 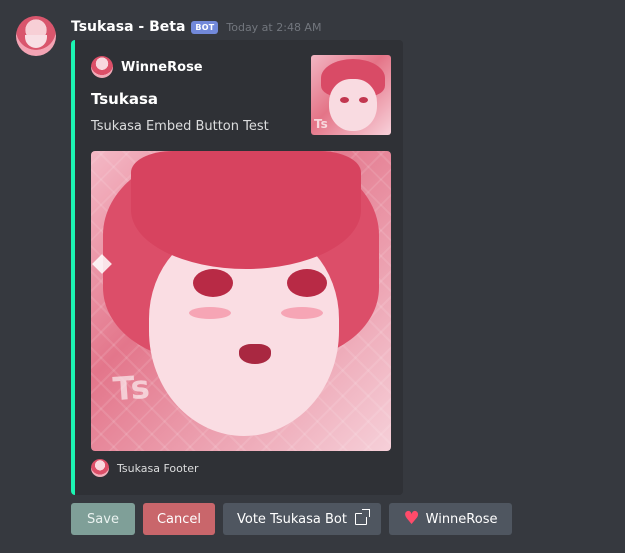 I want to click on footer-icon, so click(x=100, y=468).